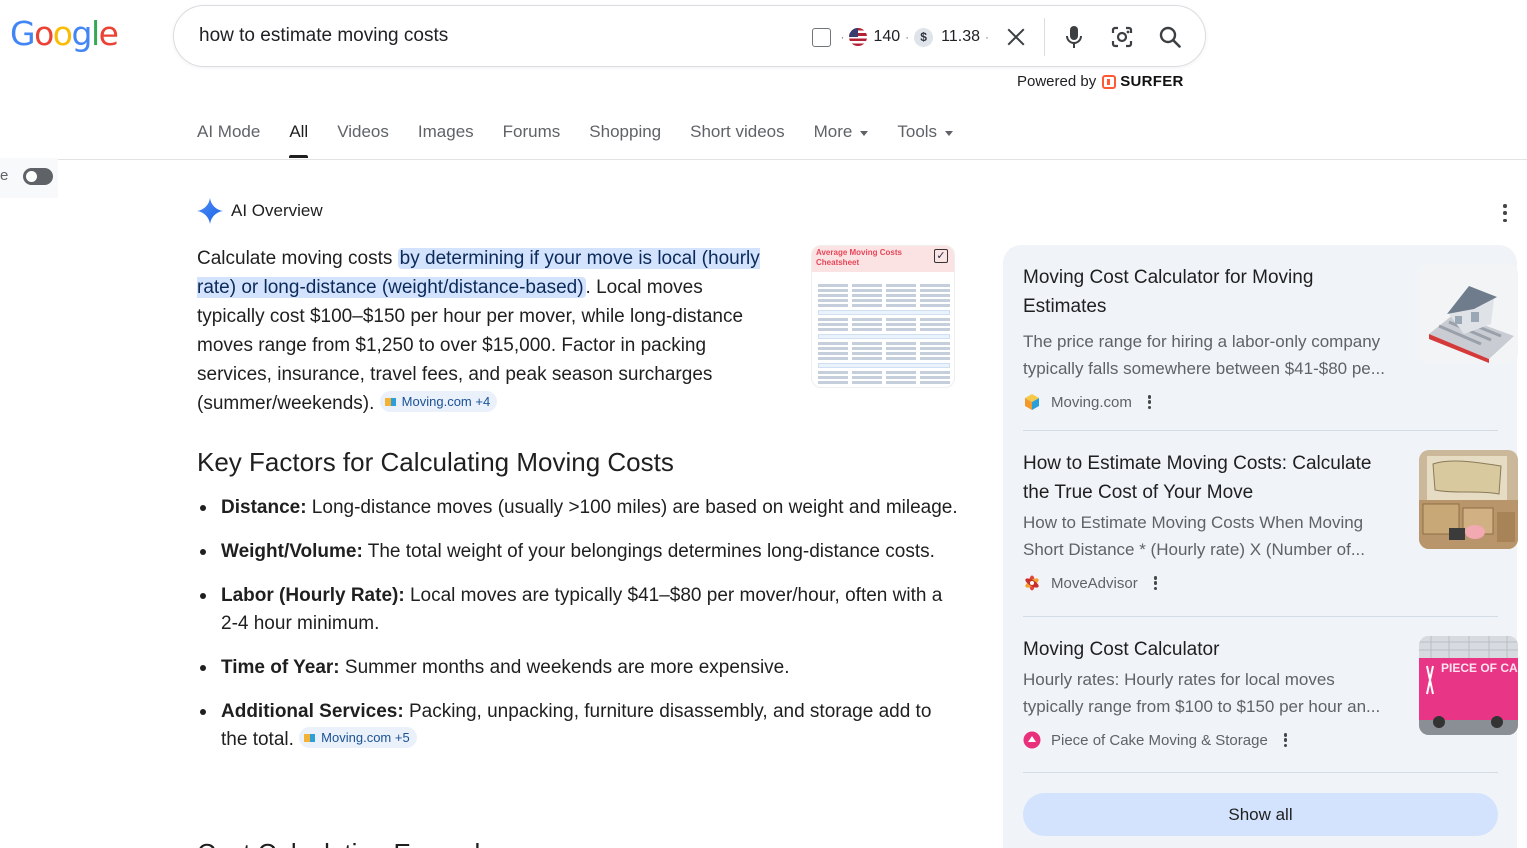 The image size is (1527, 848). What do you see at coordinates (352, 843) in the screenshot?
I see `section-heading: Cost Calculation Examples` at bounding box center [352, 843].